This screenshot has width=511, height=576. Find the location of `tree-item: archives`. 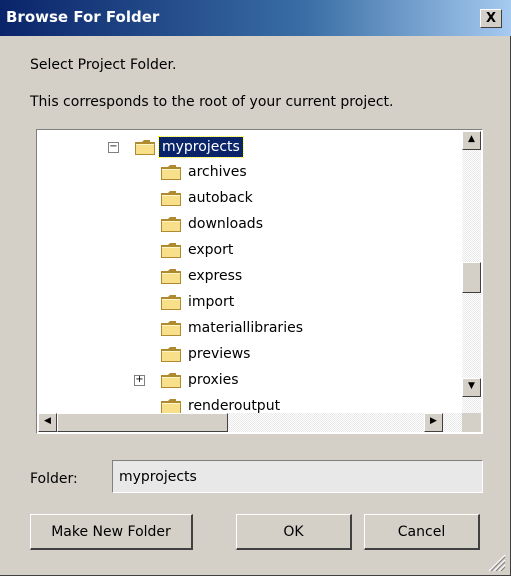

tree-item: archives is located at coordinates (248, 172).